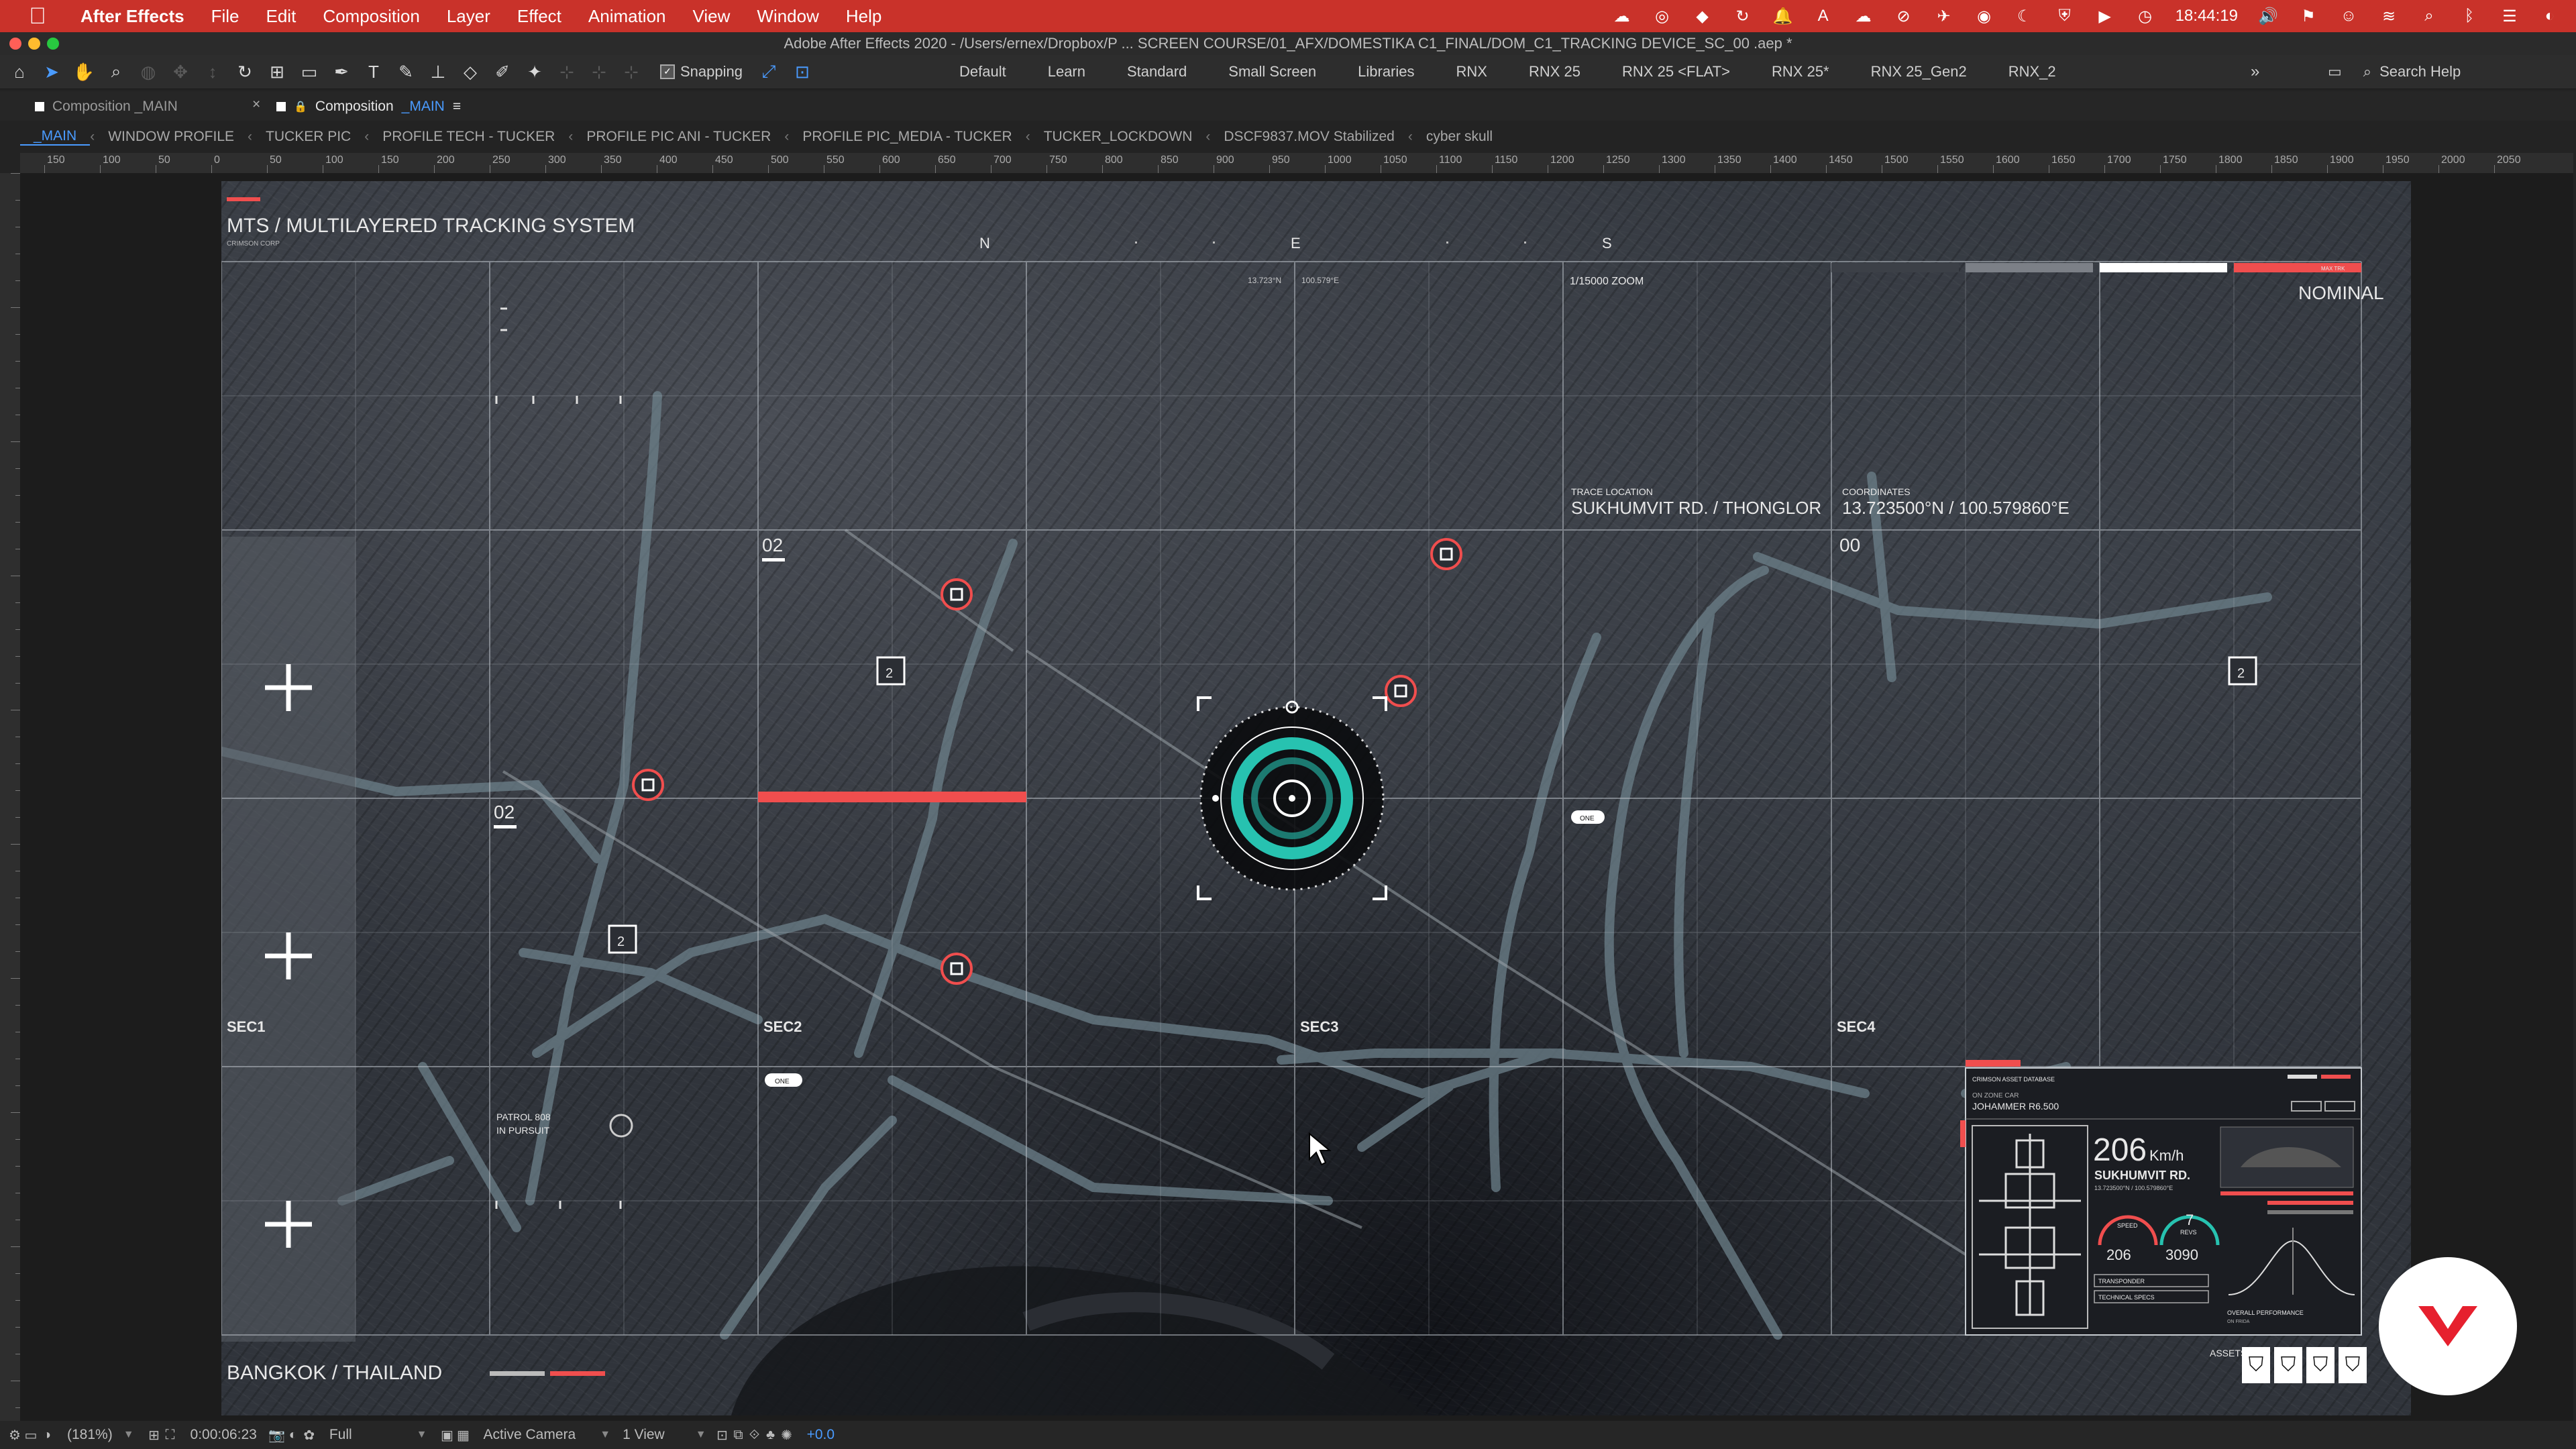 This screenshot has height=1449, width=2576. Describe the element at coordinates (31, 1435) in the screenshot. I see `monitor-icon: ▭` at that location.